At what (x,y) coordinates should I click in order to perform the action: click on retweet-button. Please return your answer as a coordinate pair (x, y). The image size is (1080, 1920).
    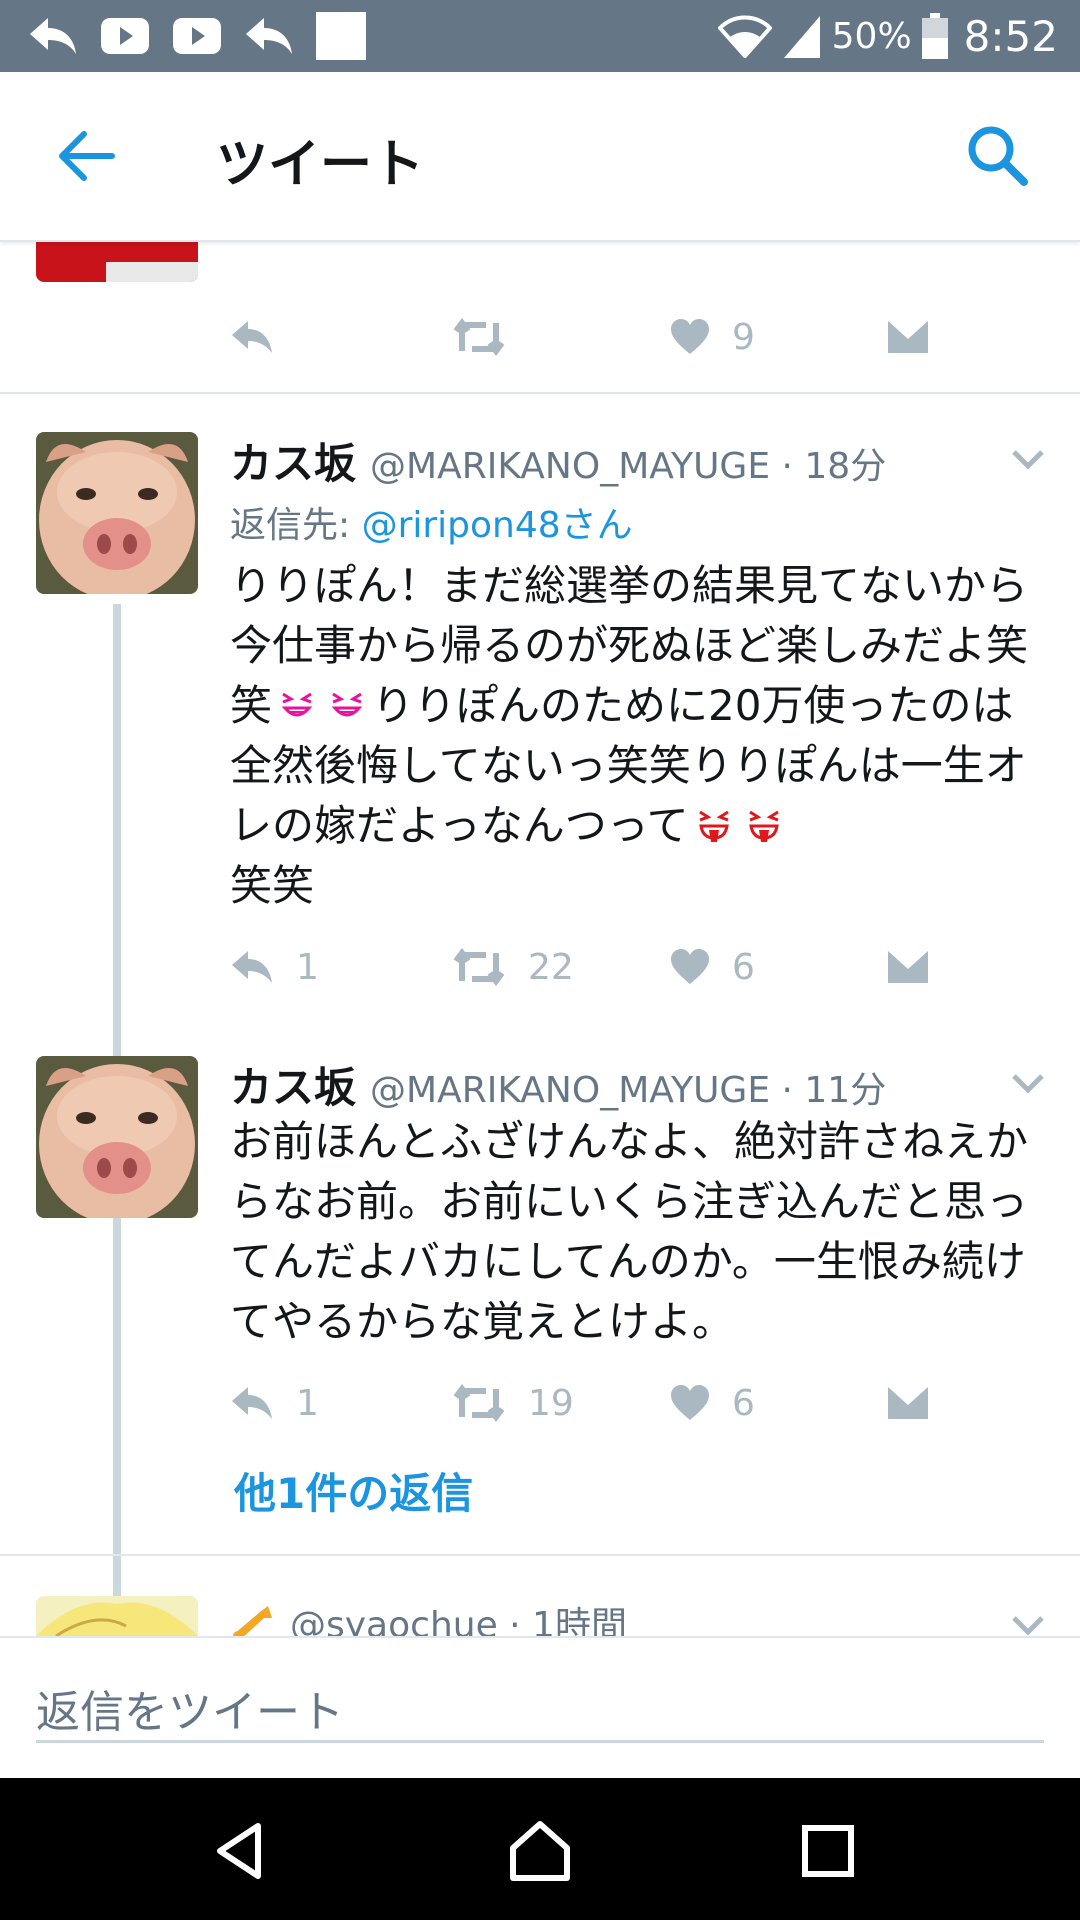
    Looking at the image, I should click on (479, 337).